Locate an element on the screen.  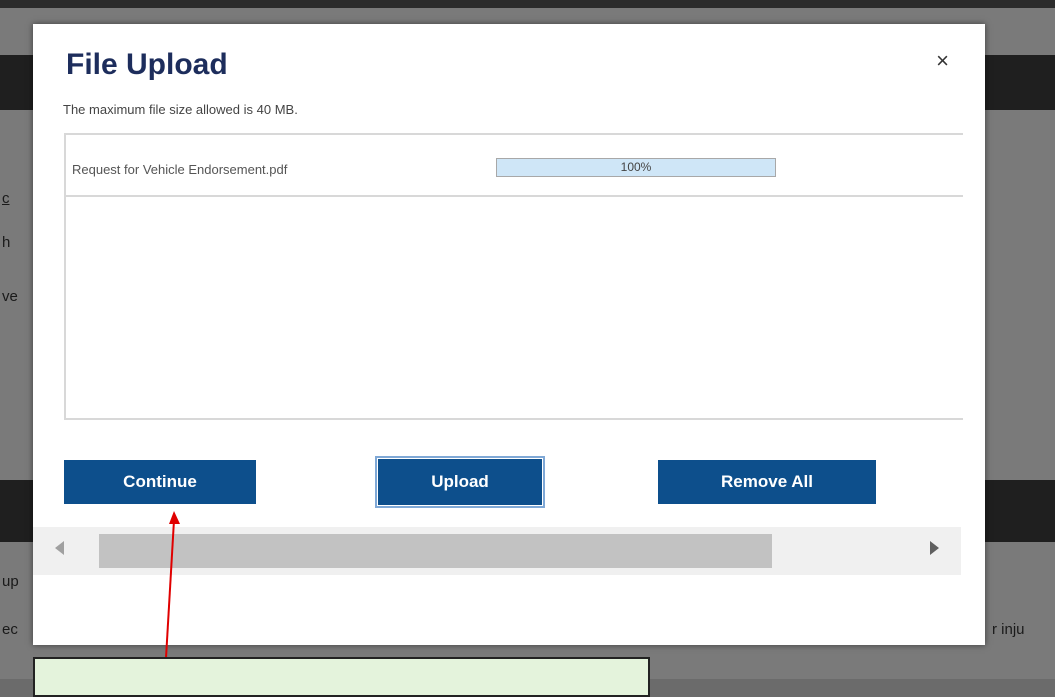
max-file-size-note: The maximum file size allowed is 40 MB. is located at coordinates (180, 109).